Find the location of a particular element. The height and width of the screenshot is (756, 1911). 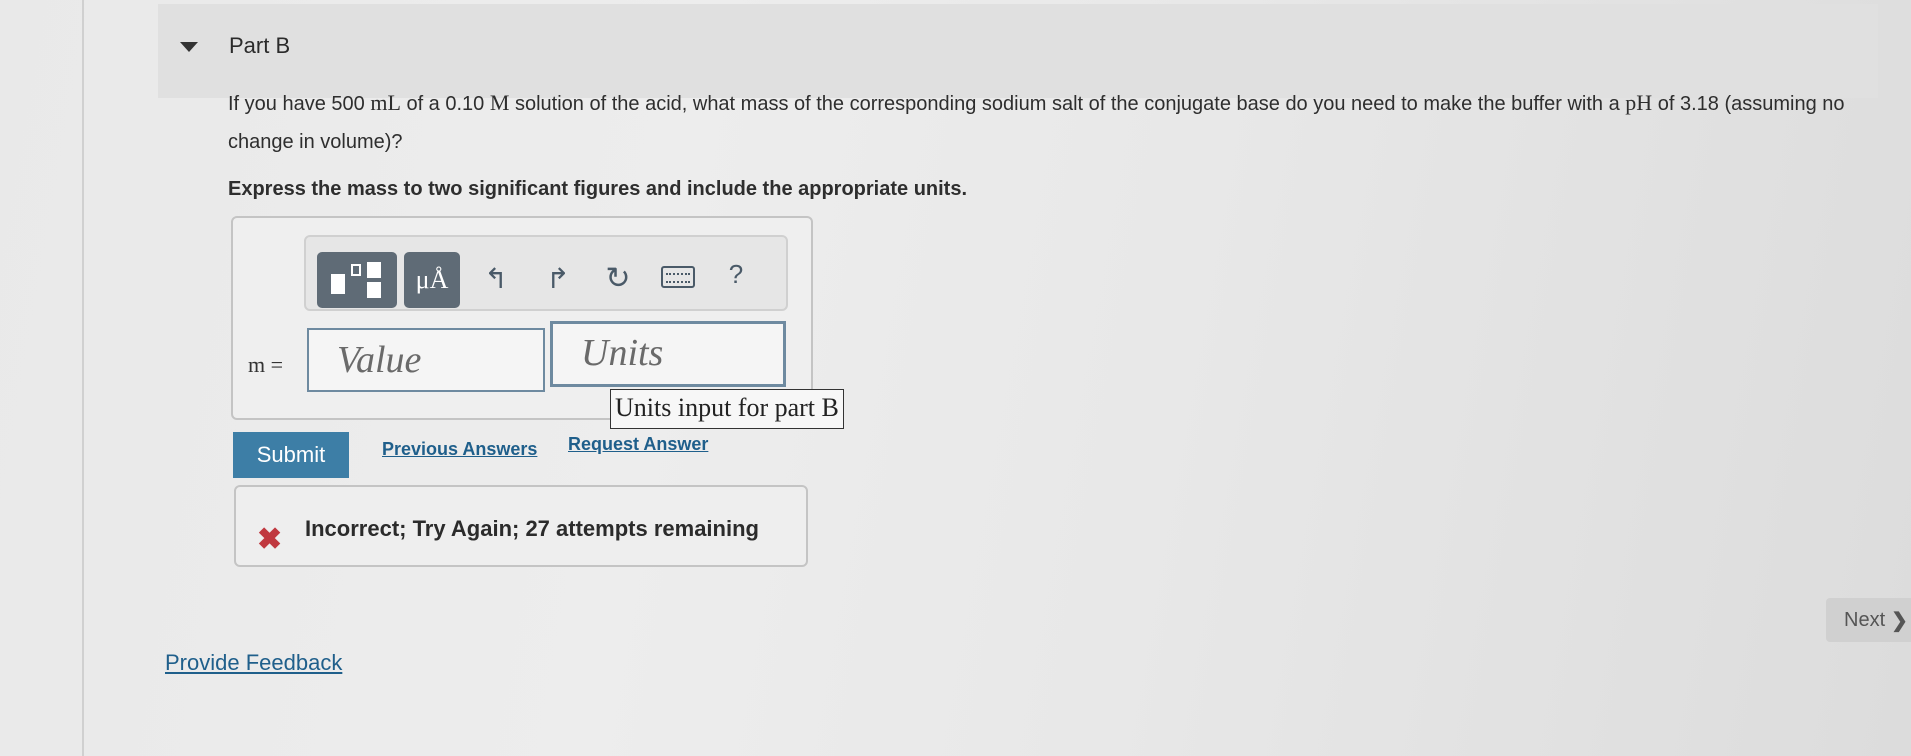

x-icon: ✖ is located at coordinates (270, 539).